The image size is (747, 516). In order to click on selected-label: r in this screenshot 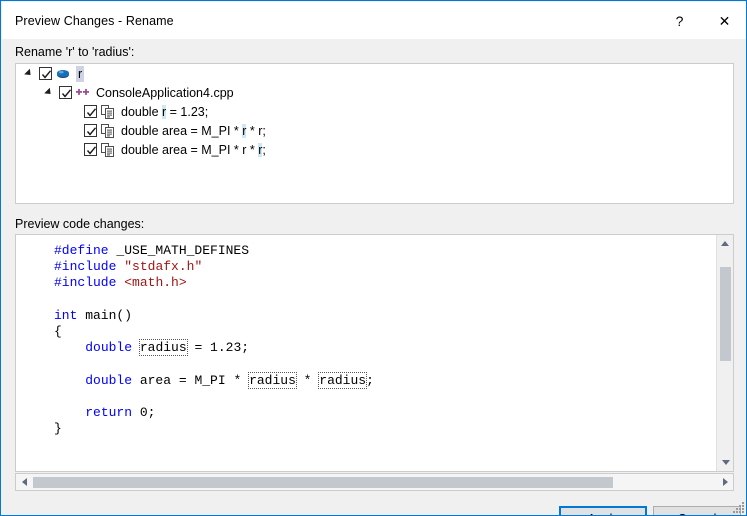, I will do `click(80, 73)`.